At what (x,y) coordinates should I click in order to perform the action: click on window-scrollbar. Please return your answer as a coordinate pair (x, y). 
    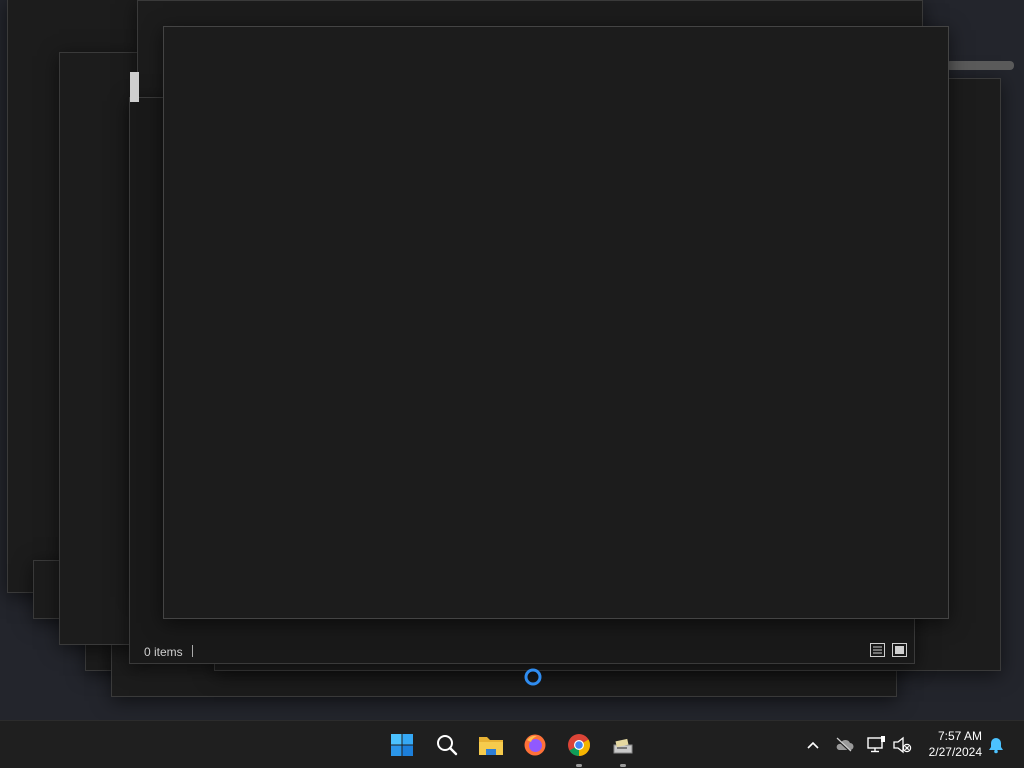
    Looking at the image, I should click on (980, 65).